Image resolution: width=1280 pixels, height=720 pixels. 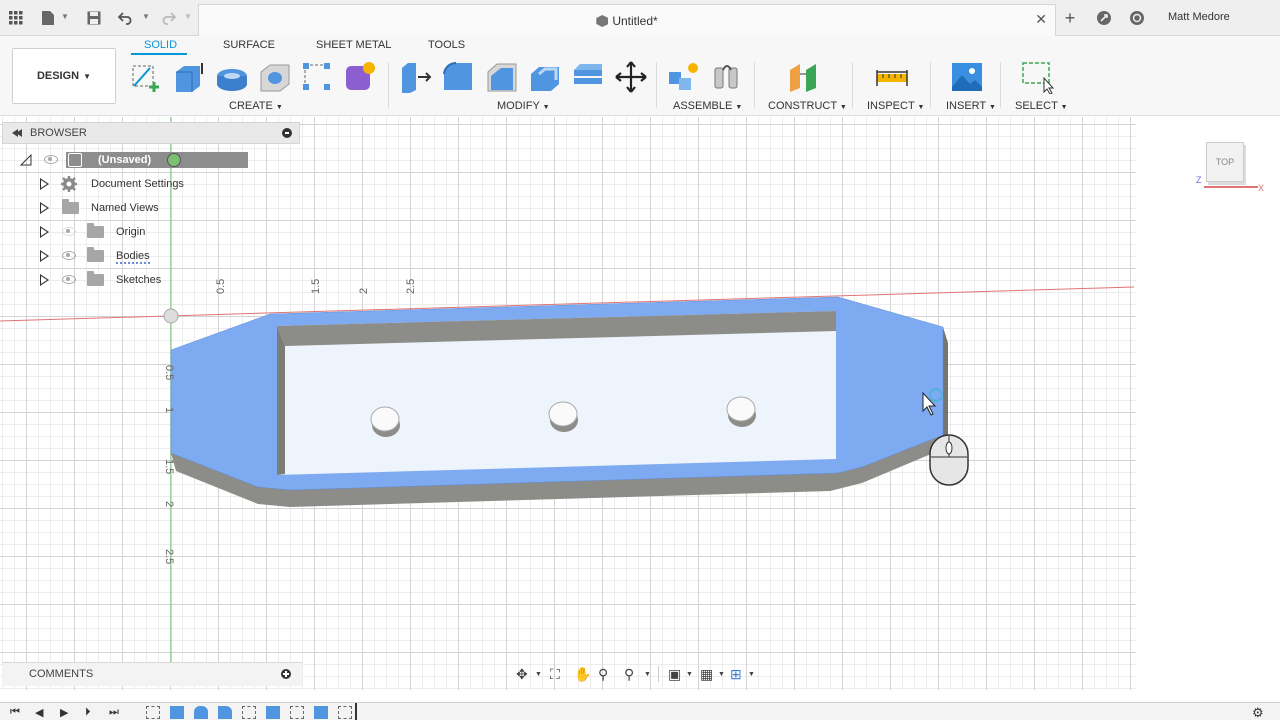 I want to click on move-icon, so click(x=631, y=77).